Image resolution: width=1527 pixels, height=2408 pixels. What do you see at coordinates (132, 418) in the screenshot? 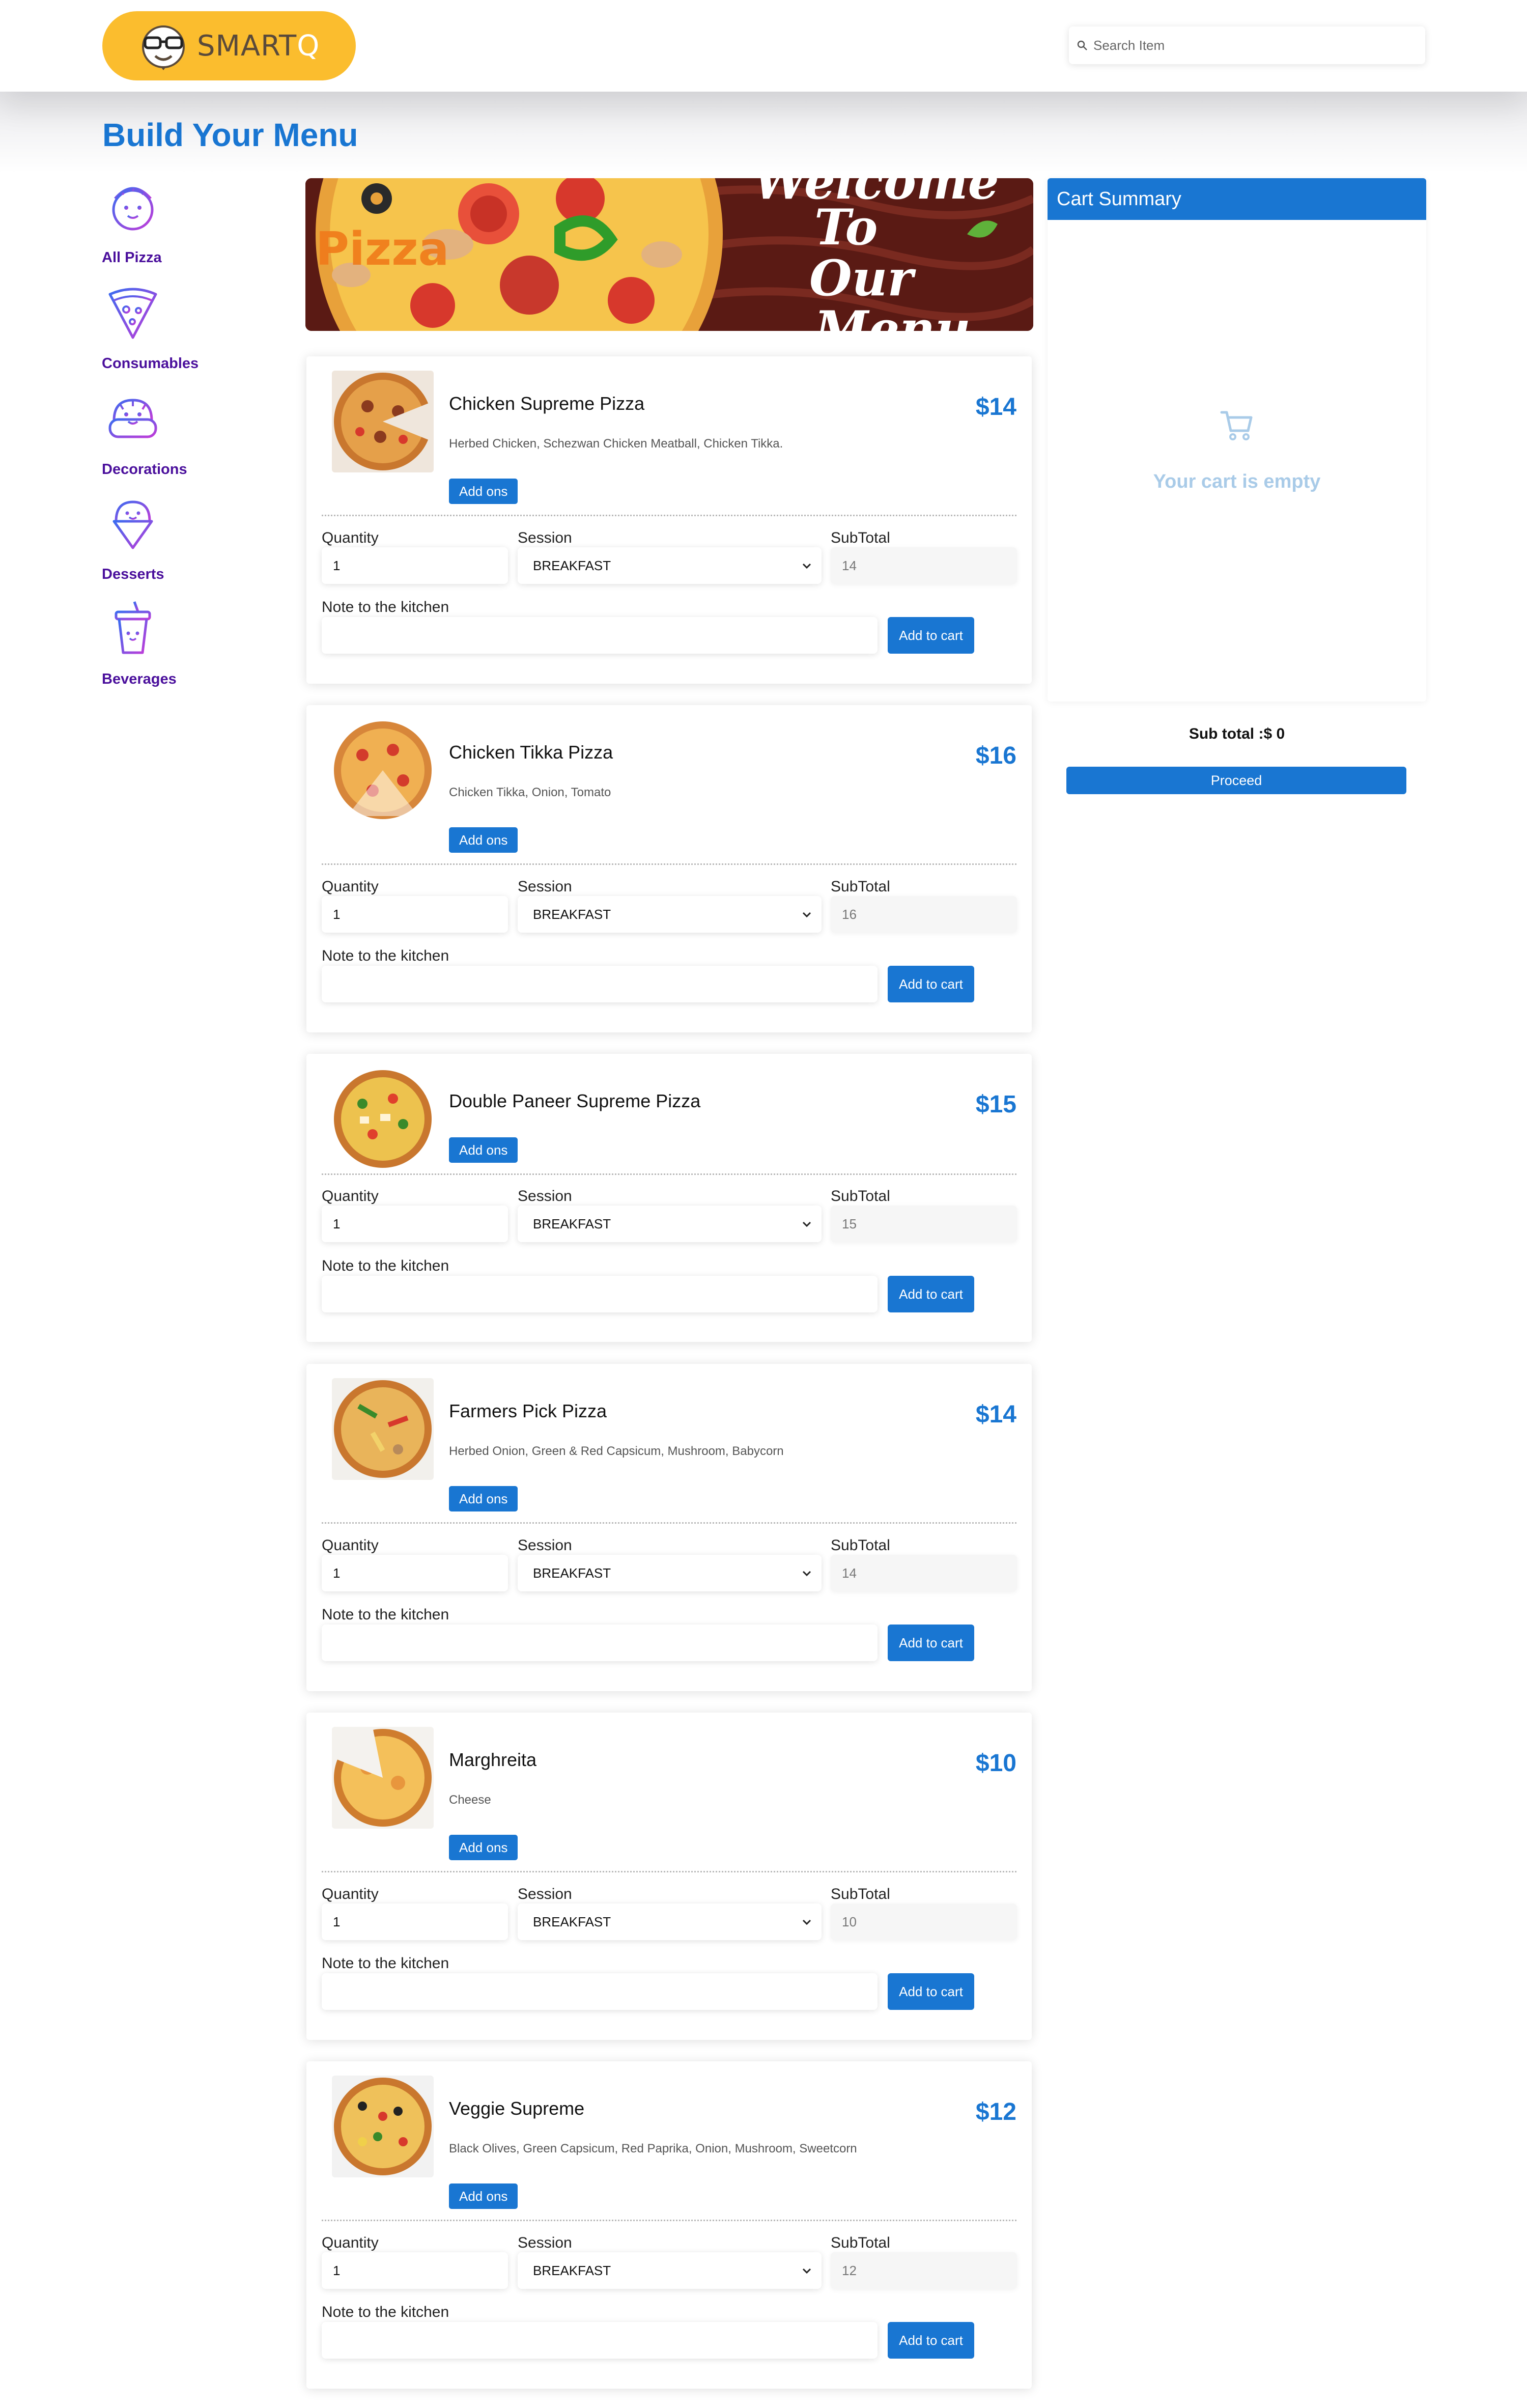
I see `bread-basket-icon` at bounding box center [132, 418].